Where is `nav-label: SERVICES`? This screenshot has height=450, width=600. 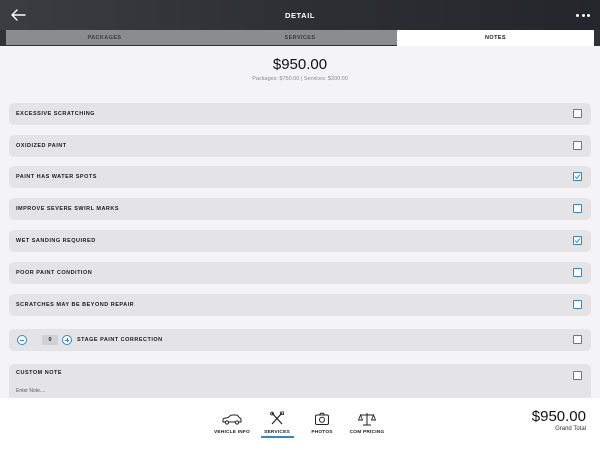
nav-label: SERVICES is located at coordinates (277, 432).